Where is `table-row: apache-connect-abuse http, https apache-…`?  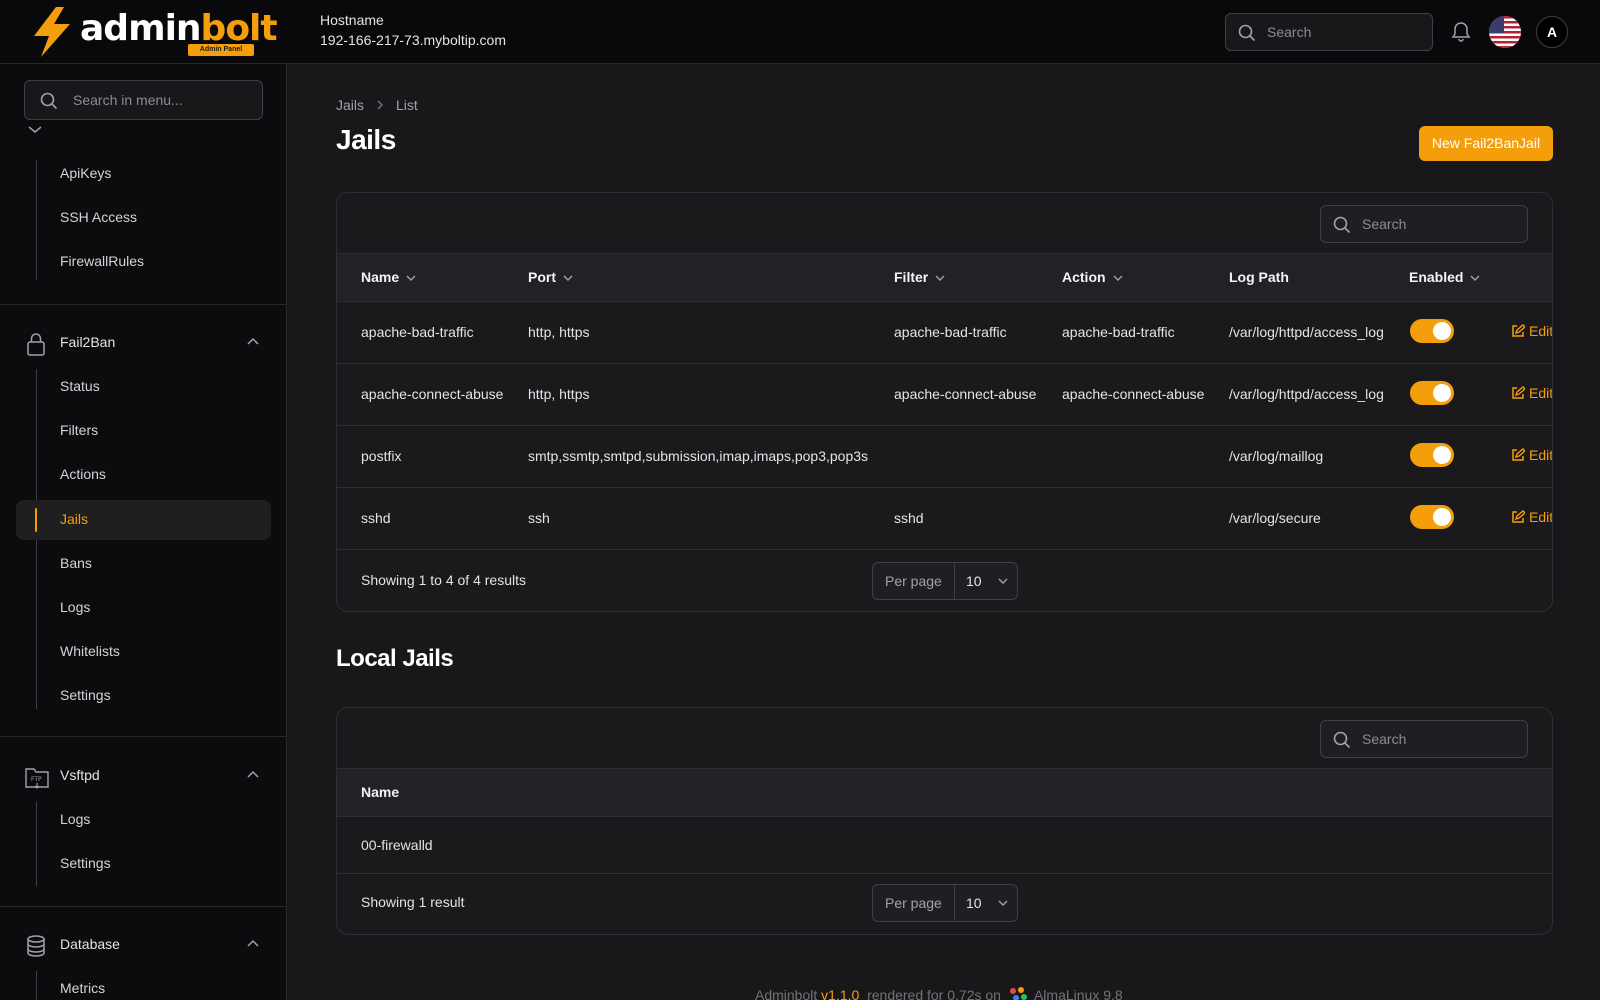
table-row: apache-connect-abuse http, https apache-… is located at coordinates (944, 395).